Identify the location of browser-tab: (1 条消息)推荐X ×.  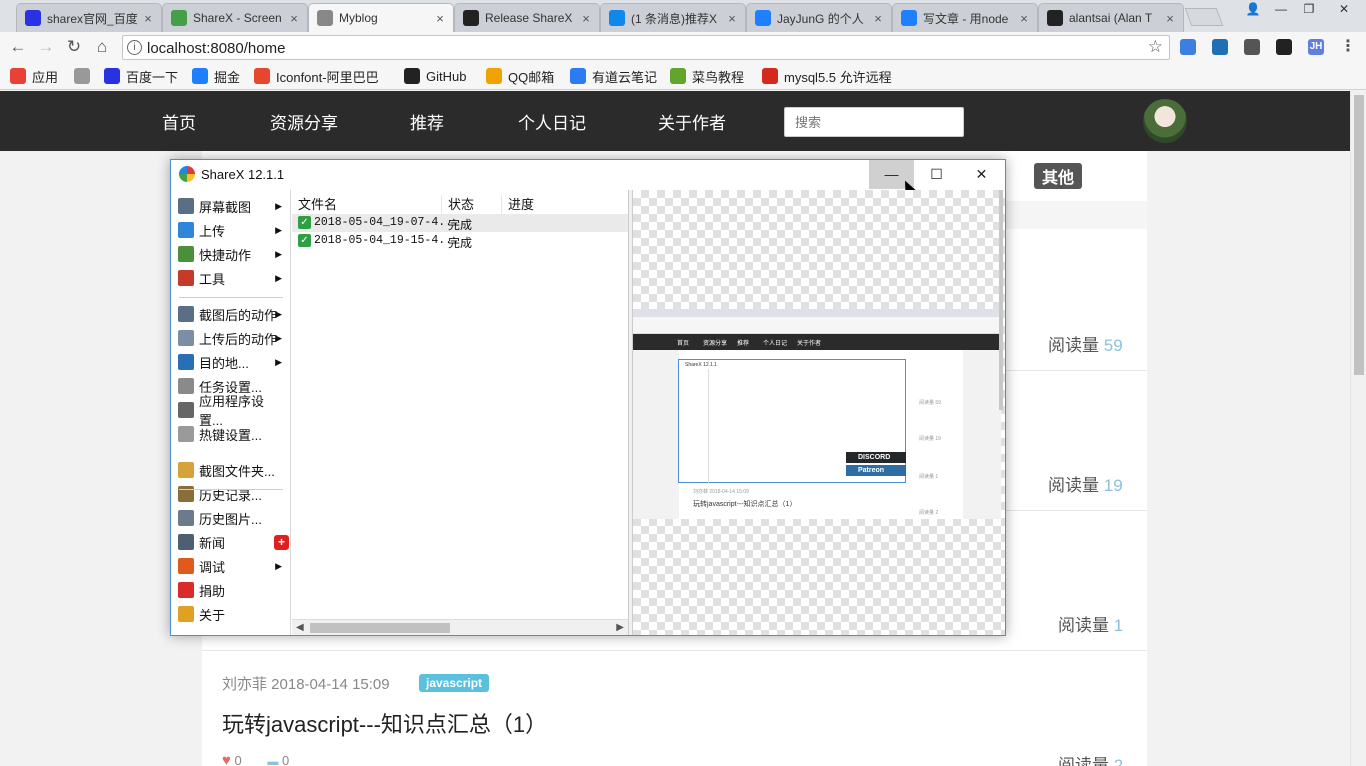
(673, 17).